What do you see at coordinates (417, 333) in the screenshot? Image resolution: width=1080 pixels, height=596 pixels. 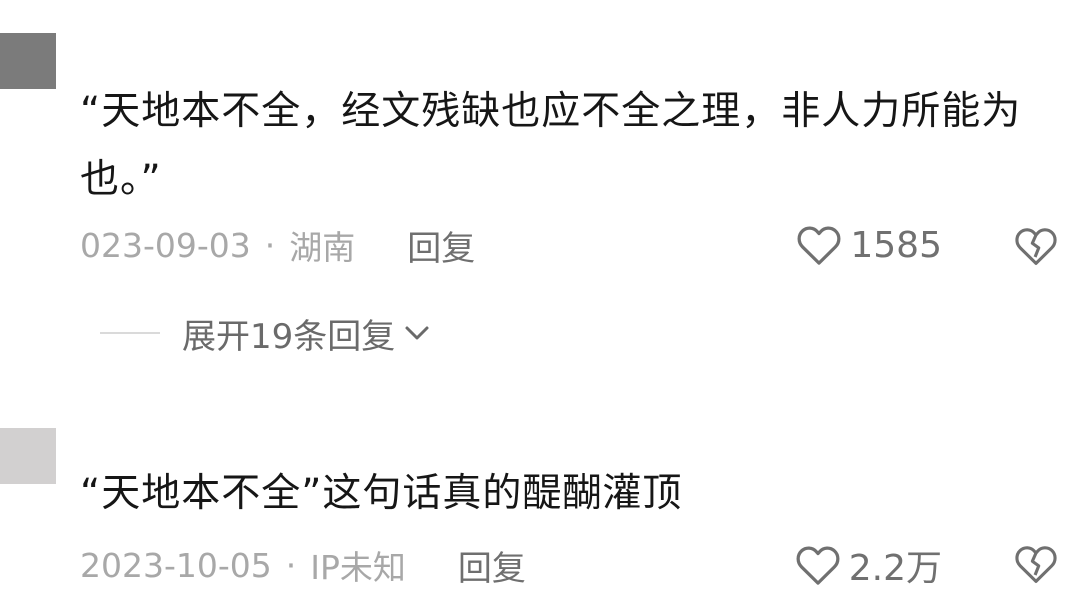 I see `chevron-down-icon` at bounding box center [417, 333].